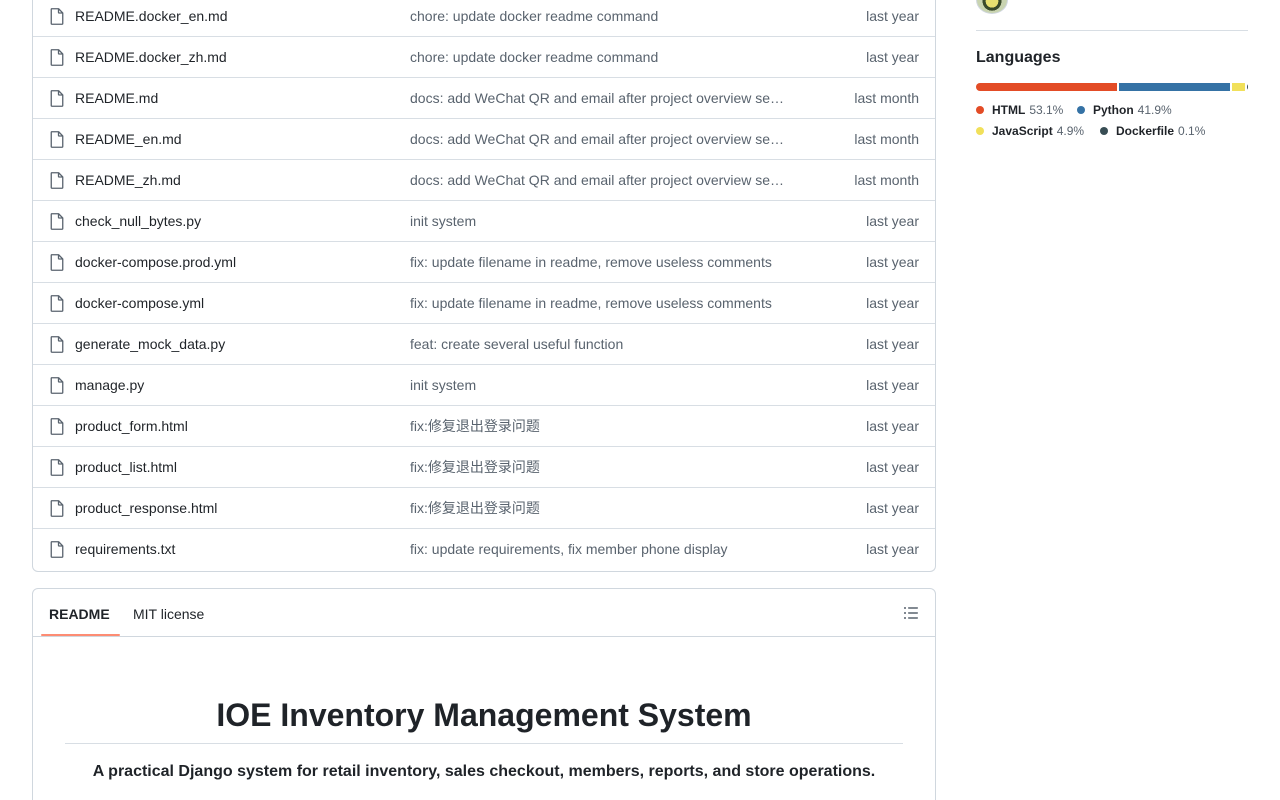 The width and height of the screenshot is (1280, 800). What do you see at coordinates (484, 613) in the screenshot?
I see `readme-tab-bar: README MIT license` at bounding box center [484, 613].